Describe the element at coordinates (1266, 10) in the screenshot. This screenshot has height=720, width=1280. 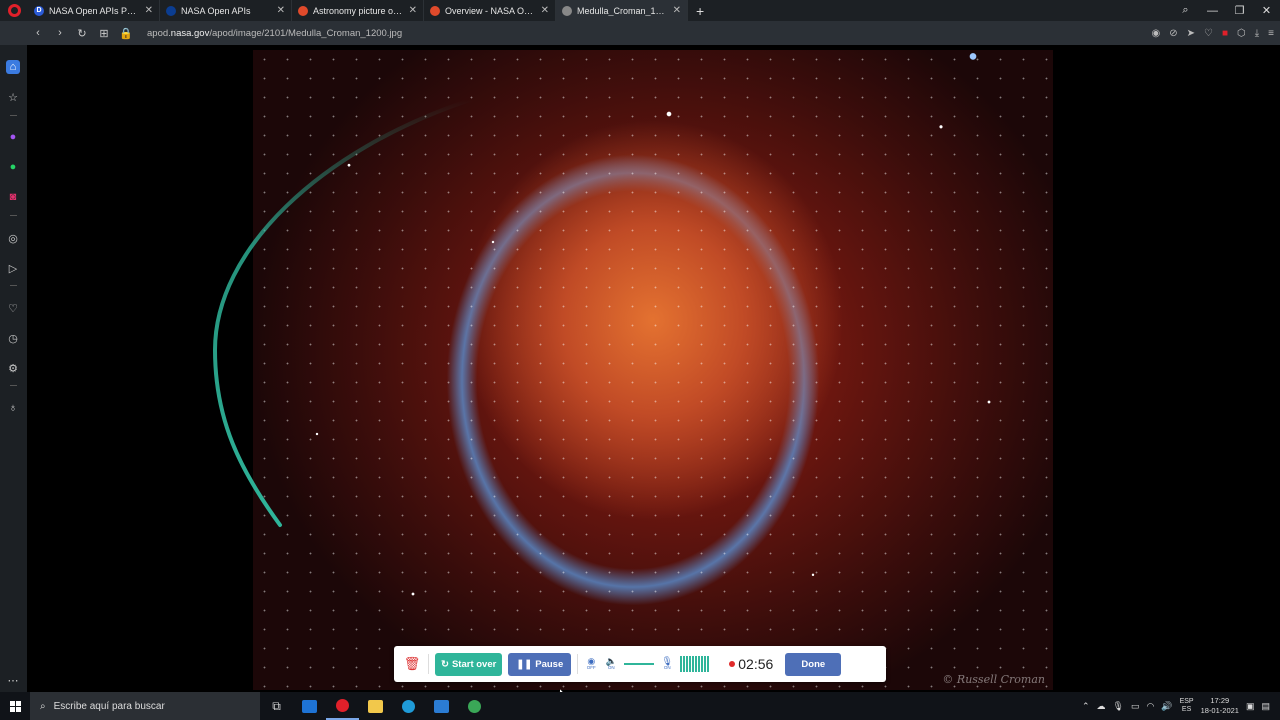
I see `close-window-icon: ✕` at that location.